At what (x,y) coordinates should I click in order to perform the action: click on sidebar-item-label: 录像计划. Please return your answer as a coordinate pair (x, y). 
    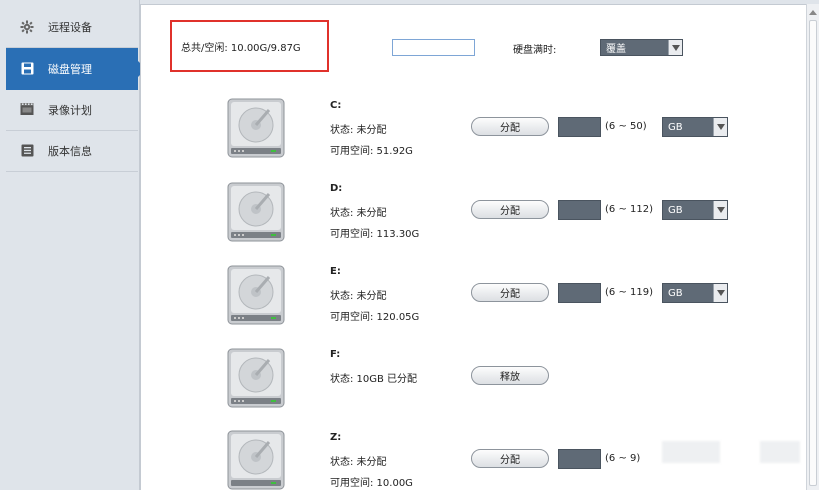
    Looking at the image, I should click on (70, 110).